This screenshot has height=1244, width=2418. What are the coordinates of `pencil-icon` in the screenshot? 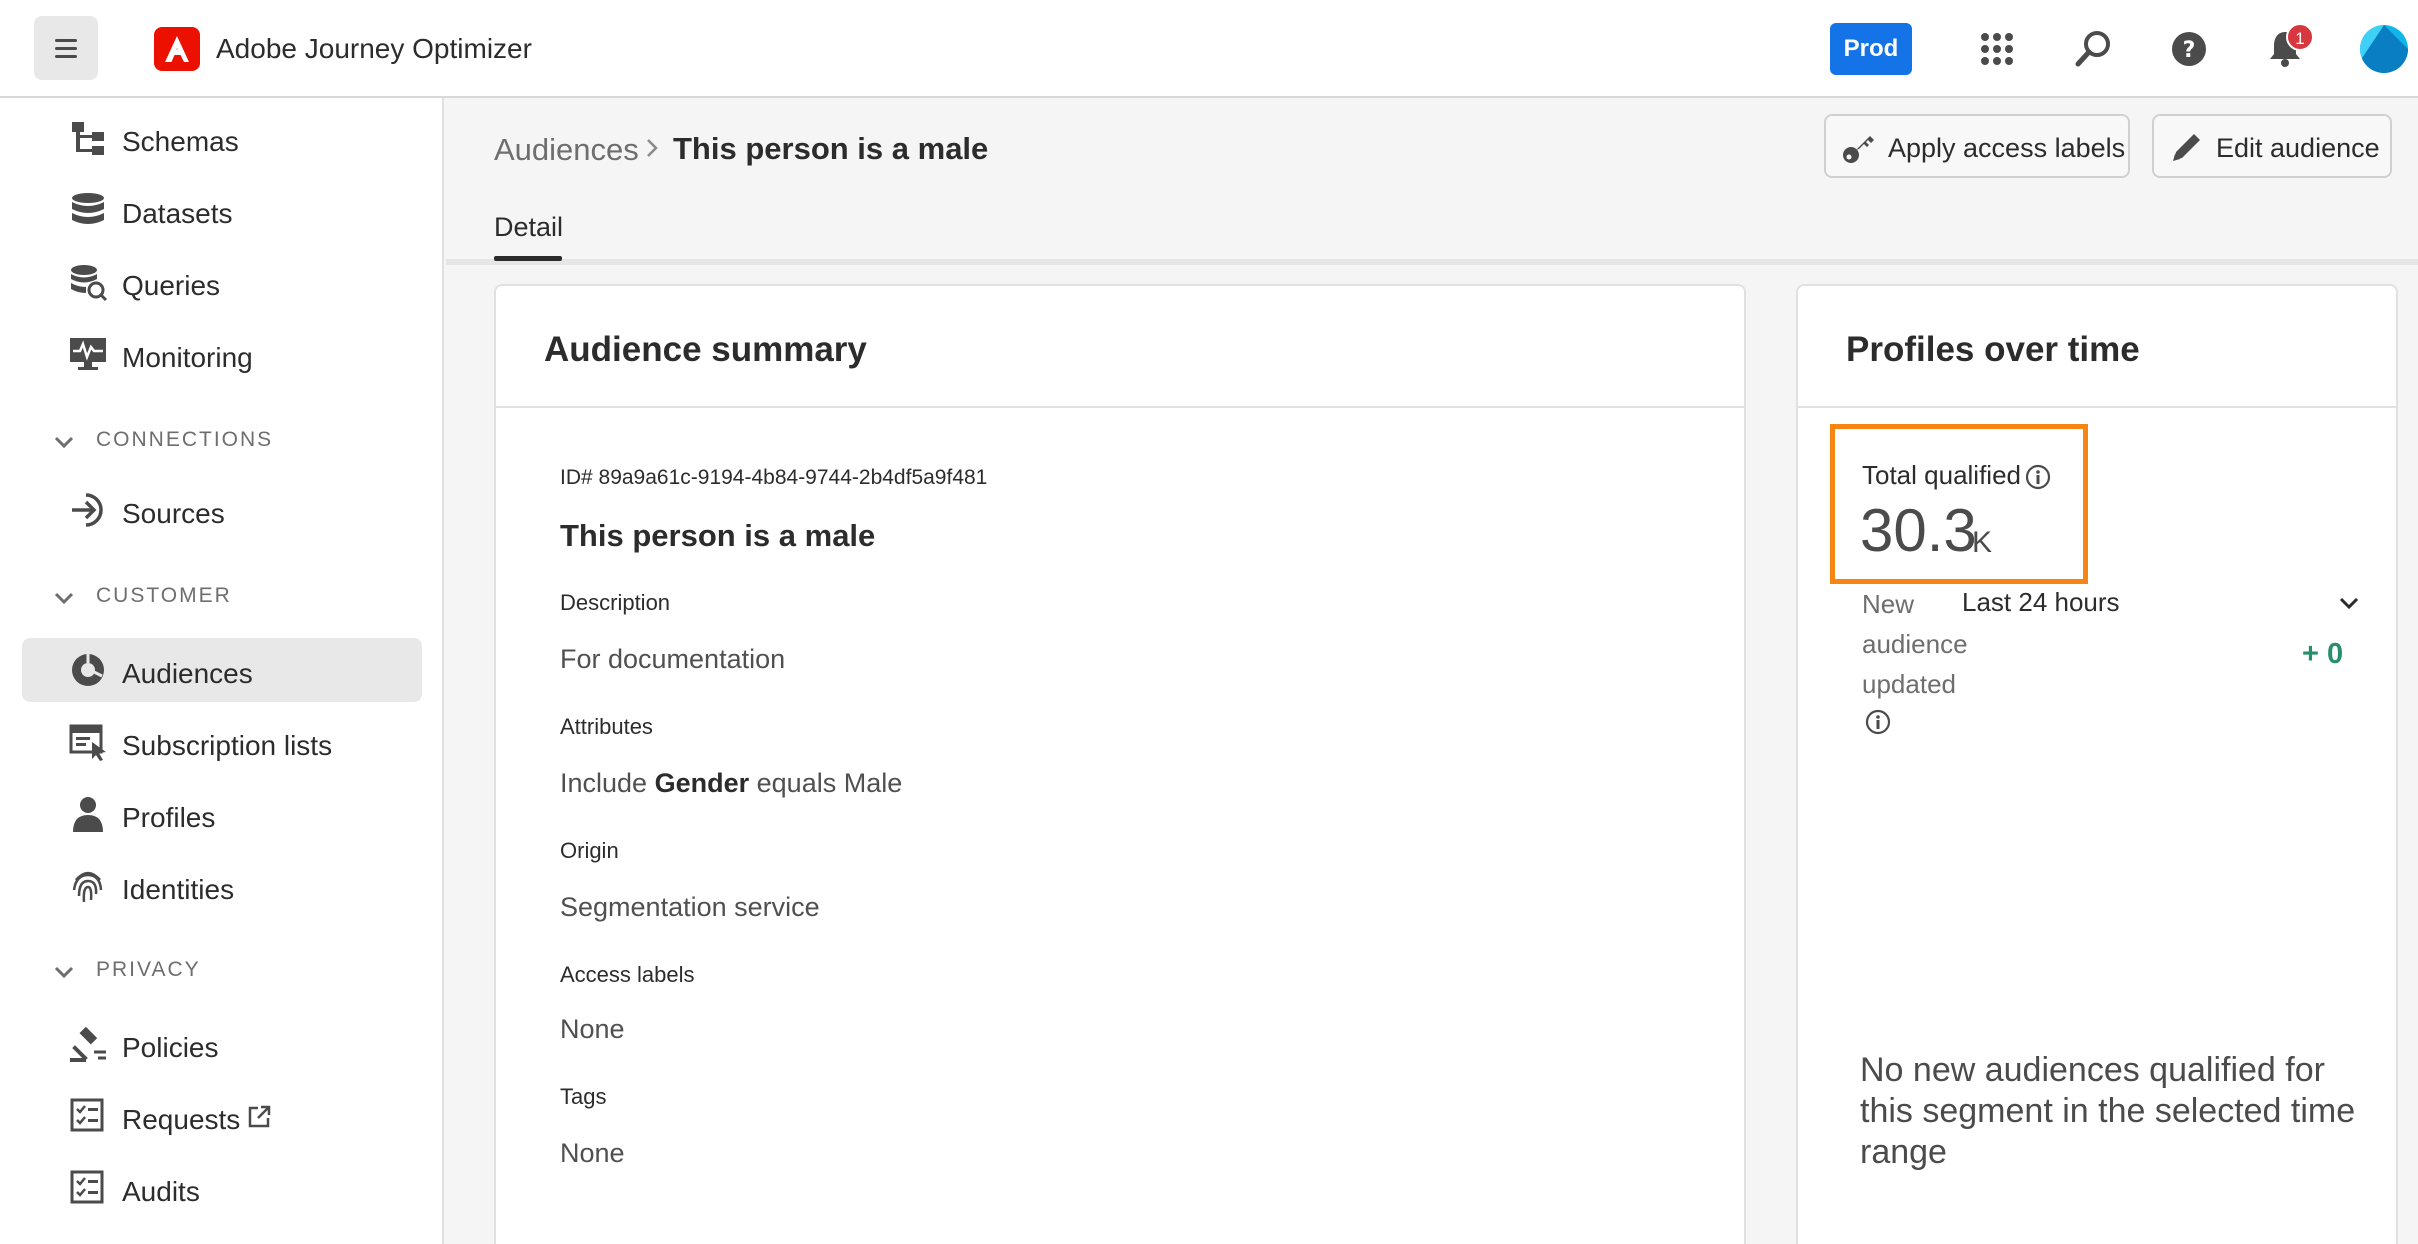 It's located at (2186, 147).